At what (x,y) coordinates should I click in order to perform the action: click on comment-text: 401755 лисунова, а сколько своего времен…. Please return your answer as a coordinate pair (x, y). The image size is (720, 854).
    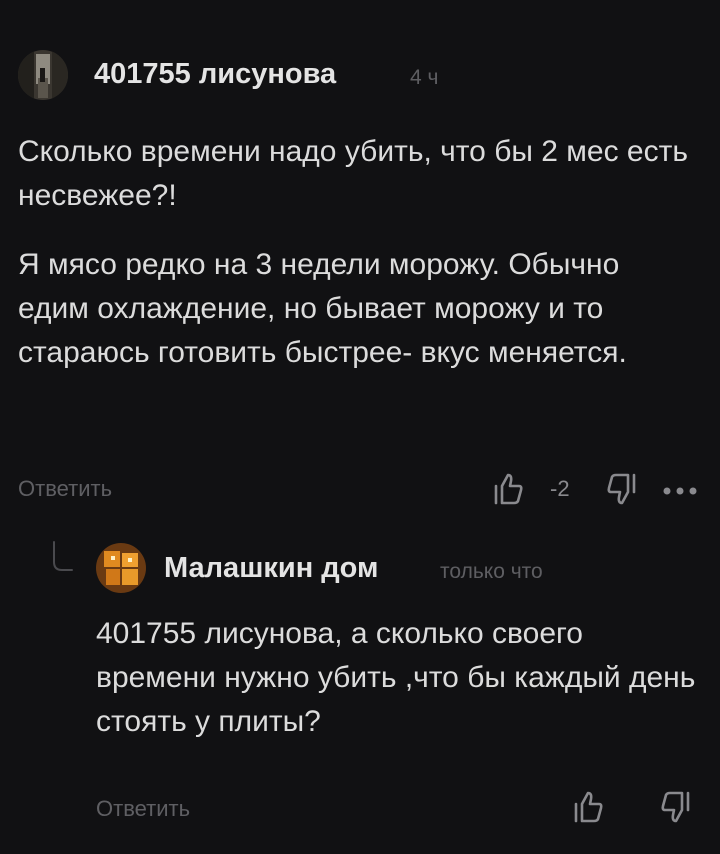
    Looking at the image, I should click on (396, 677).